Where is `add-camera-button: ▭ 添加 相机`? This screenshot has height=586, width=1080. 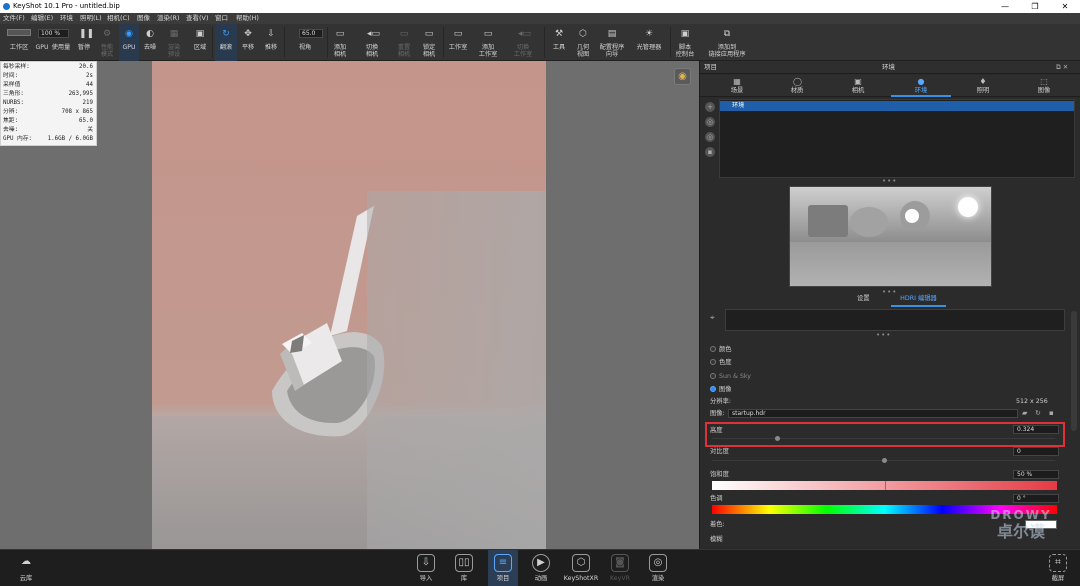 add-camera-button: ▭ 添加 相机 is located at coordinates (340, 42).